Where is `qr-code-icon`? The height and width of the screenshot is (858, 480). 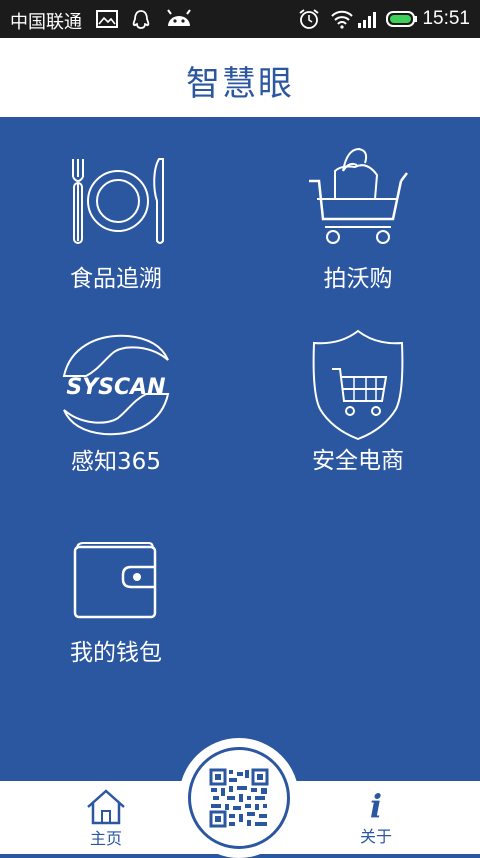
qr-code-icon is located at coordinates (239, 798).